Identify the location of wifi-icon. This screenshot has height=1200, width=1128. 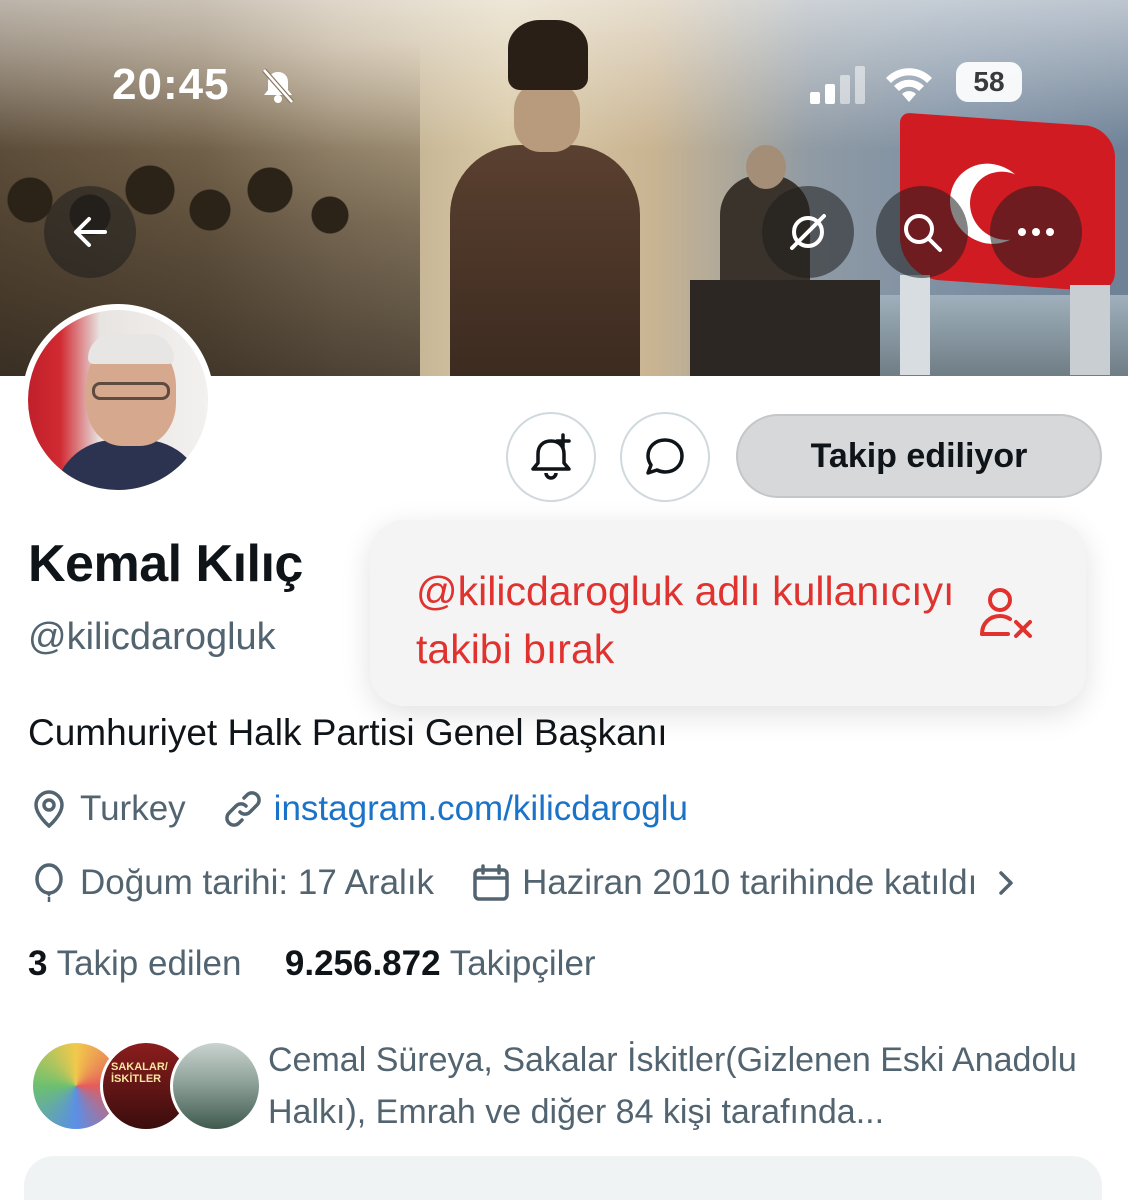
(909, 85).